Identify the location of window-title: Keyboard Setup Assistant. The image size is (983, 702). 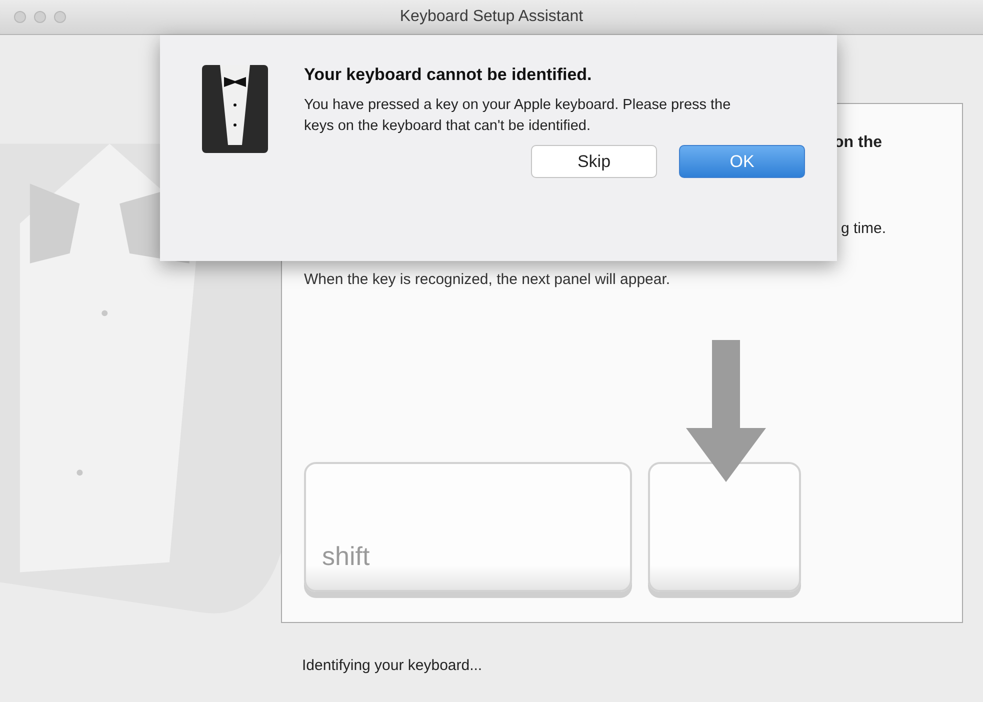
(492, 17).